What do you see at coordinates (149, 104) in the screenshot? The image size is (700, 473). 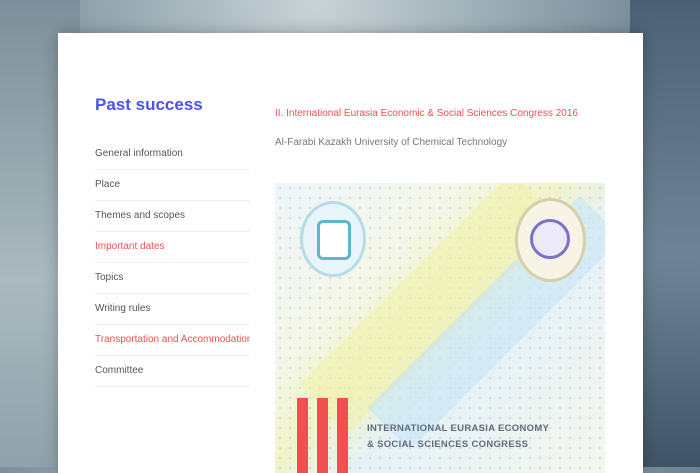 I see `sidebar-title: Past success` at bounding box center [149, 104].